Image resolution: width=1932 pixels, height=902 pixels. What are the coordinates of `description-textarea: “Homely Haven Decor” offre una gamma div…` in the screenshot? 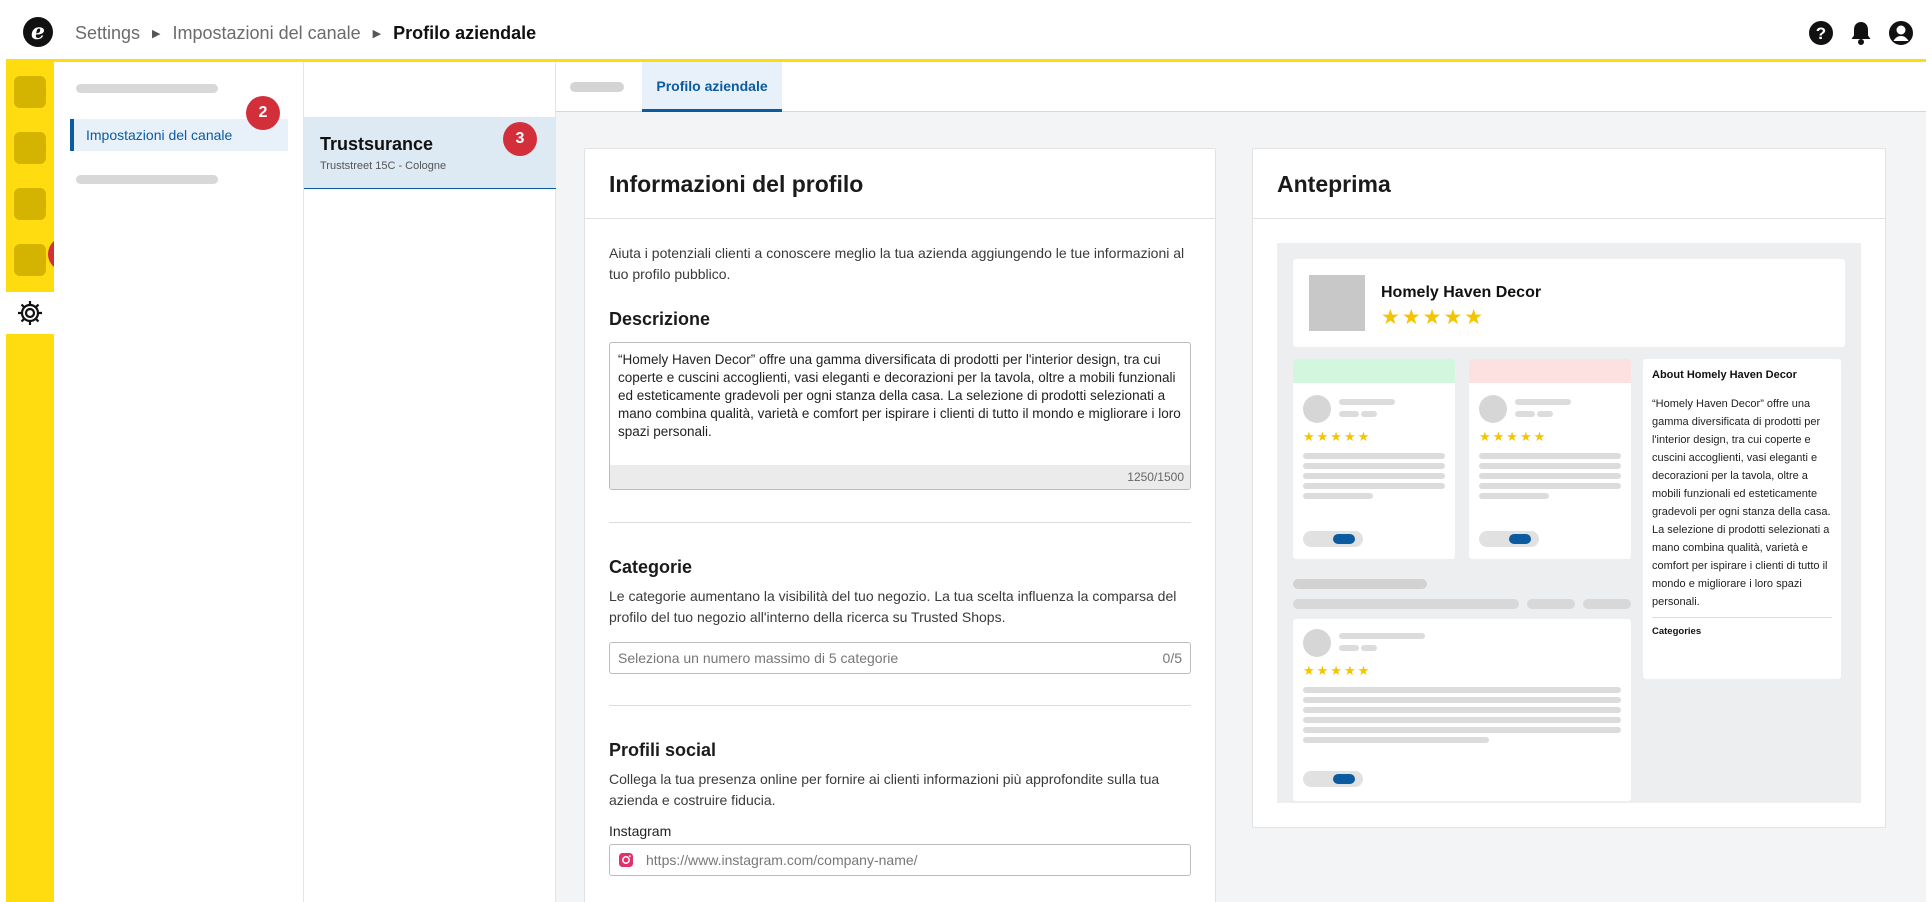 It's located at (900, 416).